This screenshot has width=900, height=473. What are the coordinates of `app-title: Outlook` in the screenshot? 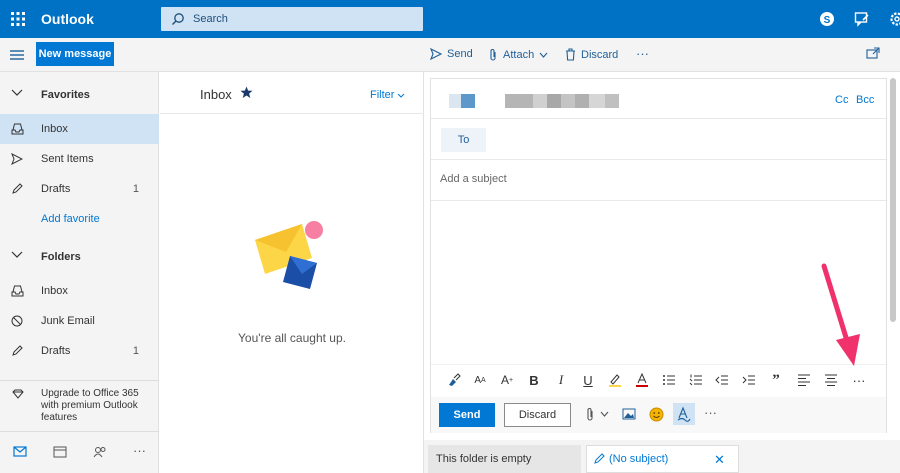 It's located at (67, 19).